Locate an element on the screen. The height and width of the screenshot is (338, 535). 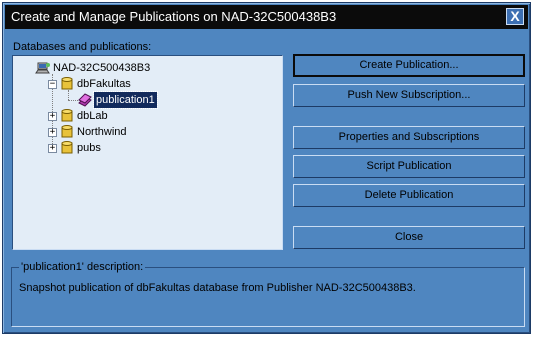
tree-node-dblab: + dbLab is located at coordinates (127, 116).